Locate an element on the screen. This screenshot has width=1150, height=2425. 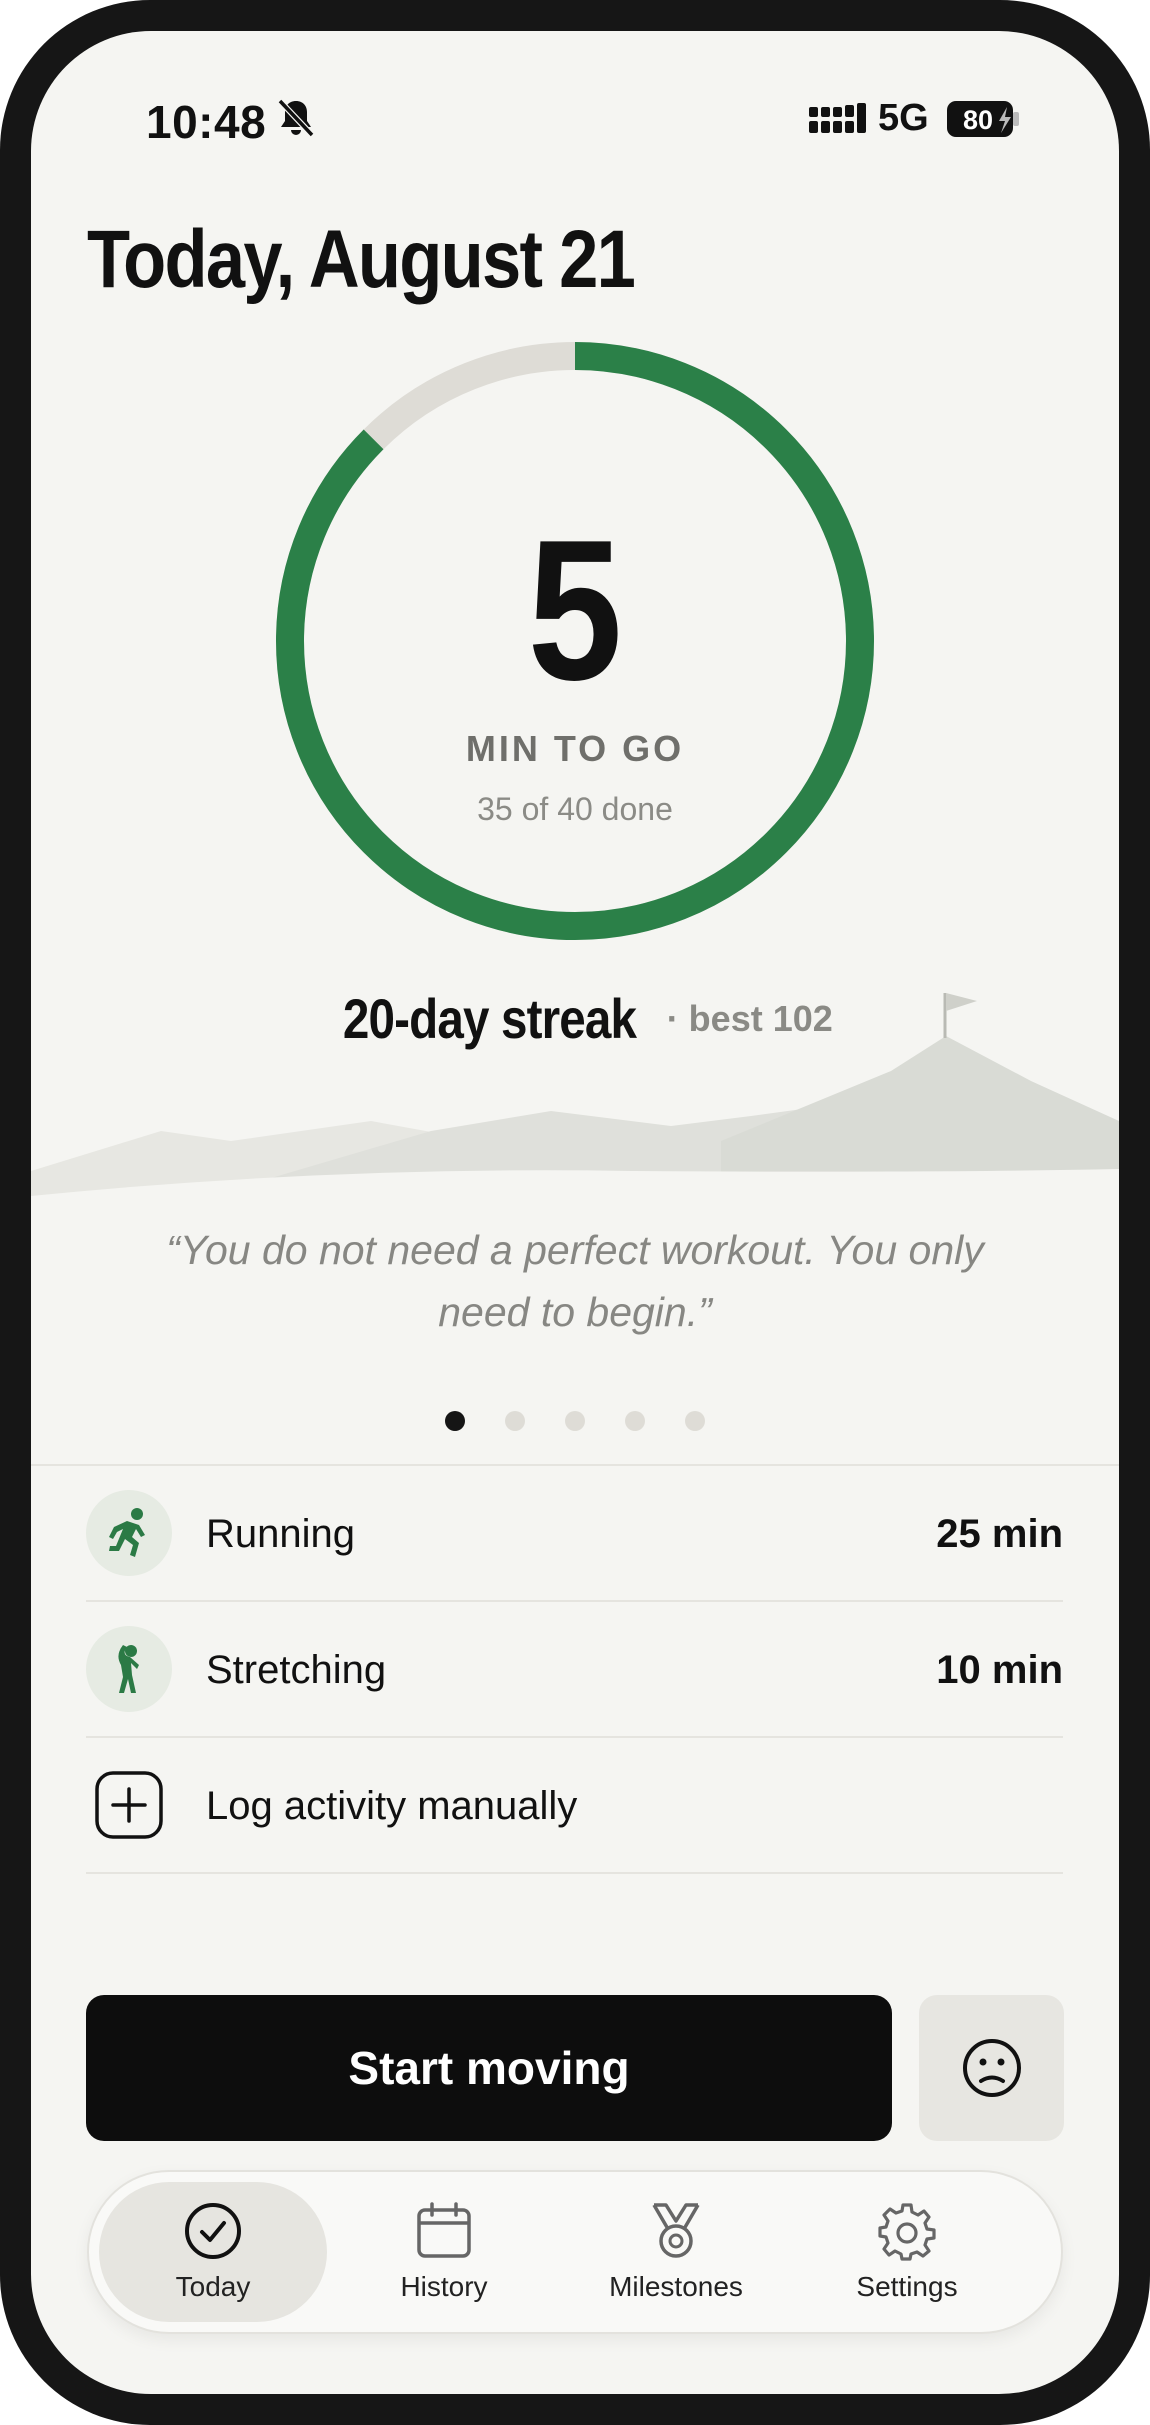
tab-label: Today is located at coordinates (213, 2286).